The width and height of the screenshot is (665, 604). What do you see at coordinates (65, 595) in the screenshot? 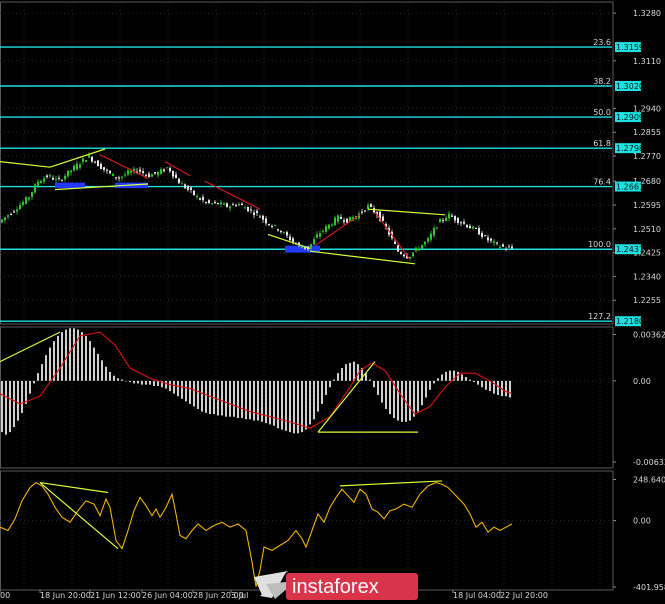
I see `time-tick-label: 18 Jun 20:00` at bounding box center [65, 595].